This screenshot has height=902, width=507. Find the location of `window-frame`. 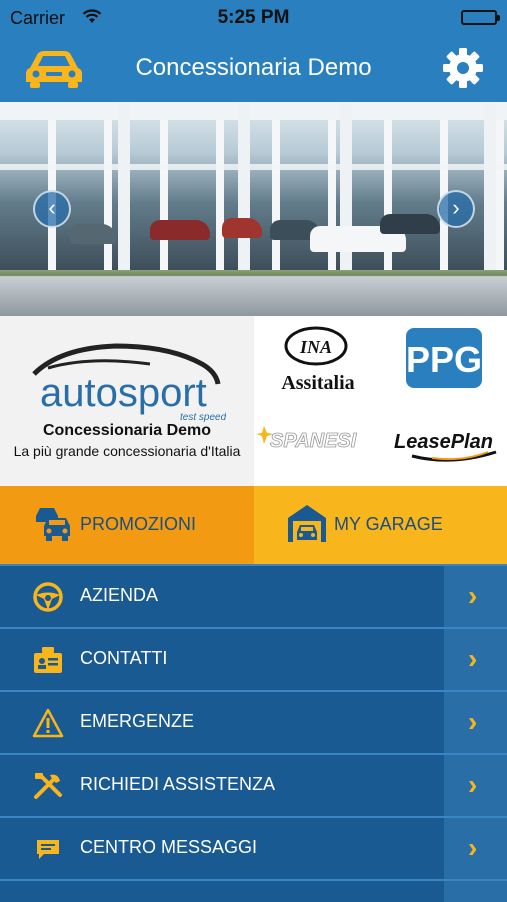

window-frame is located at coordinates (253, 167).